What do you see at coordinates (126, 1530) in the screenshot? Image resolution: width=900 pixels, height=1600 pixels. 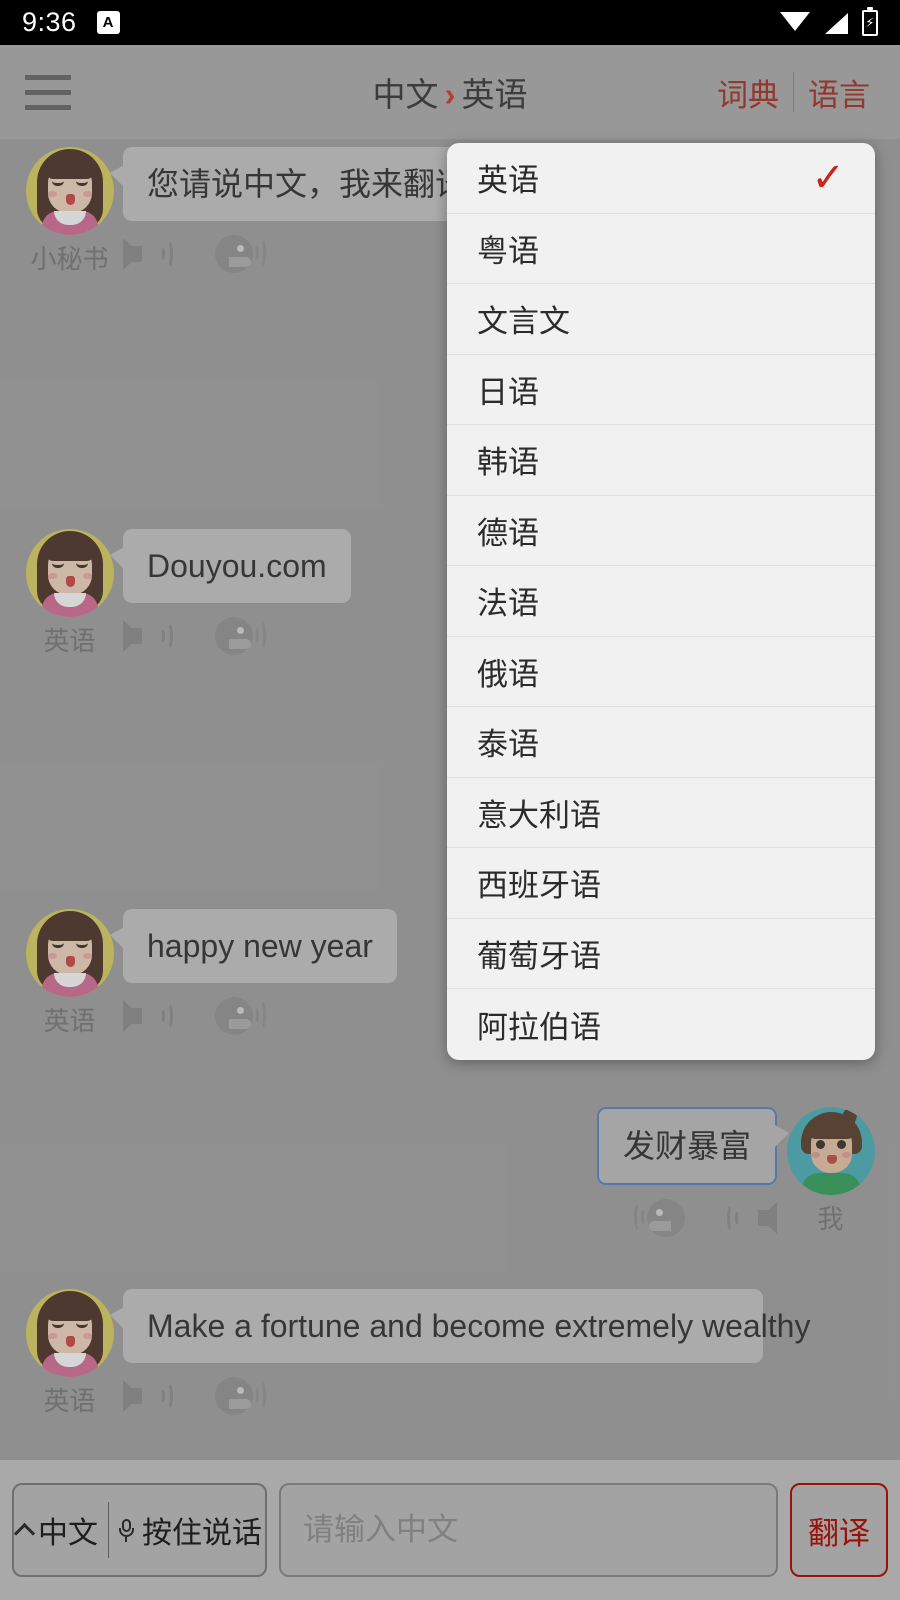 I see `microphone-icon` at bounding box center [126, 1530].